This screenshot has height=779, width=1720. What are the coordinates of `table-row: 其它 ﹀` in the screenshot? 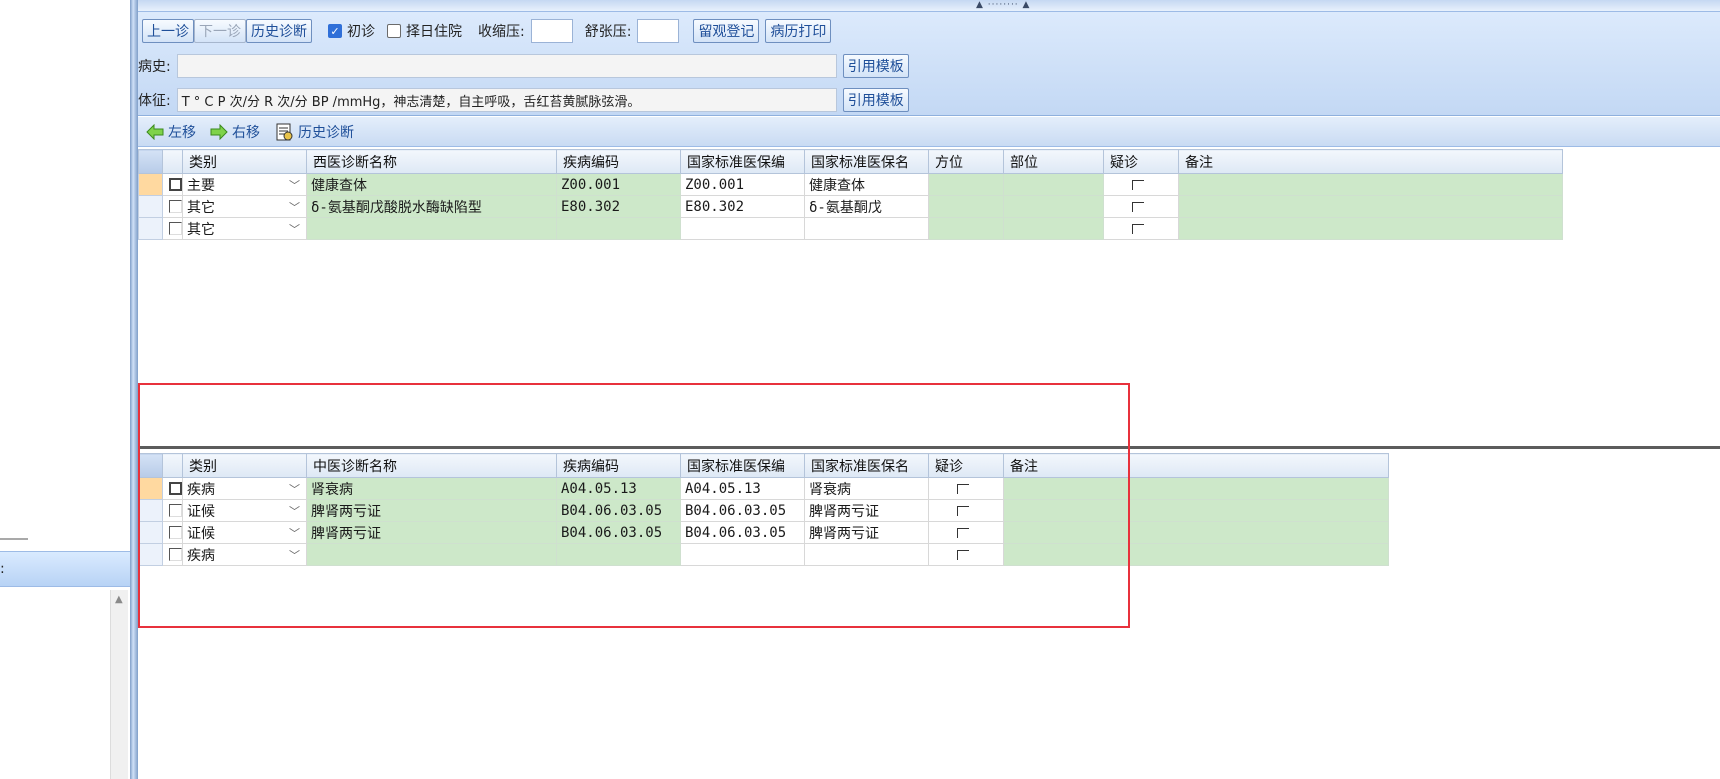 It's located at (850, 228).